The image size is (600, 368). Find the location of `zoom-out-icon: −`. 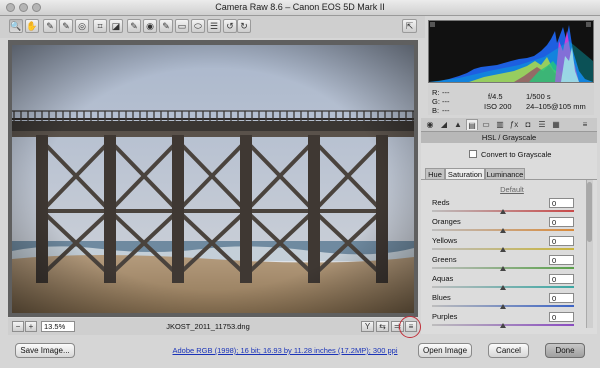

zoom-out-icon: − is located at coordinates (18, 326).